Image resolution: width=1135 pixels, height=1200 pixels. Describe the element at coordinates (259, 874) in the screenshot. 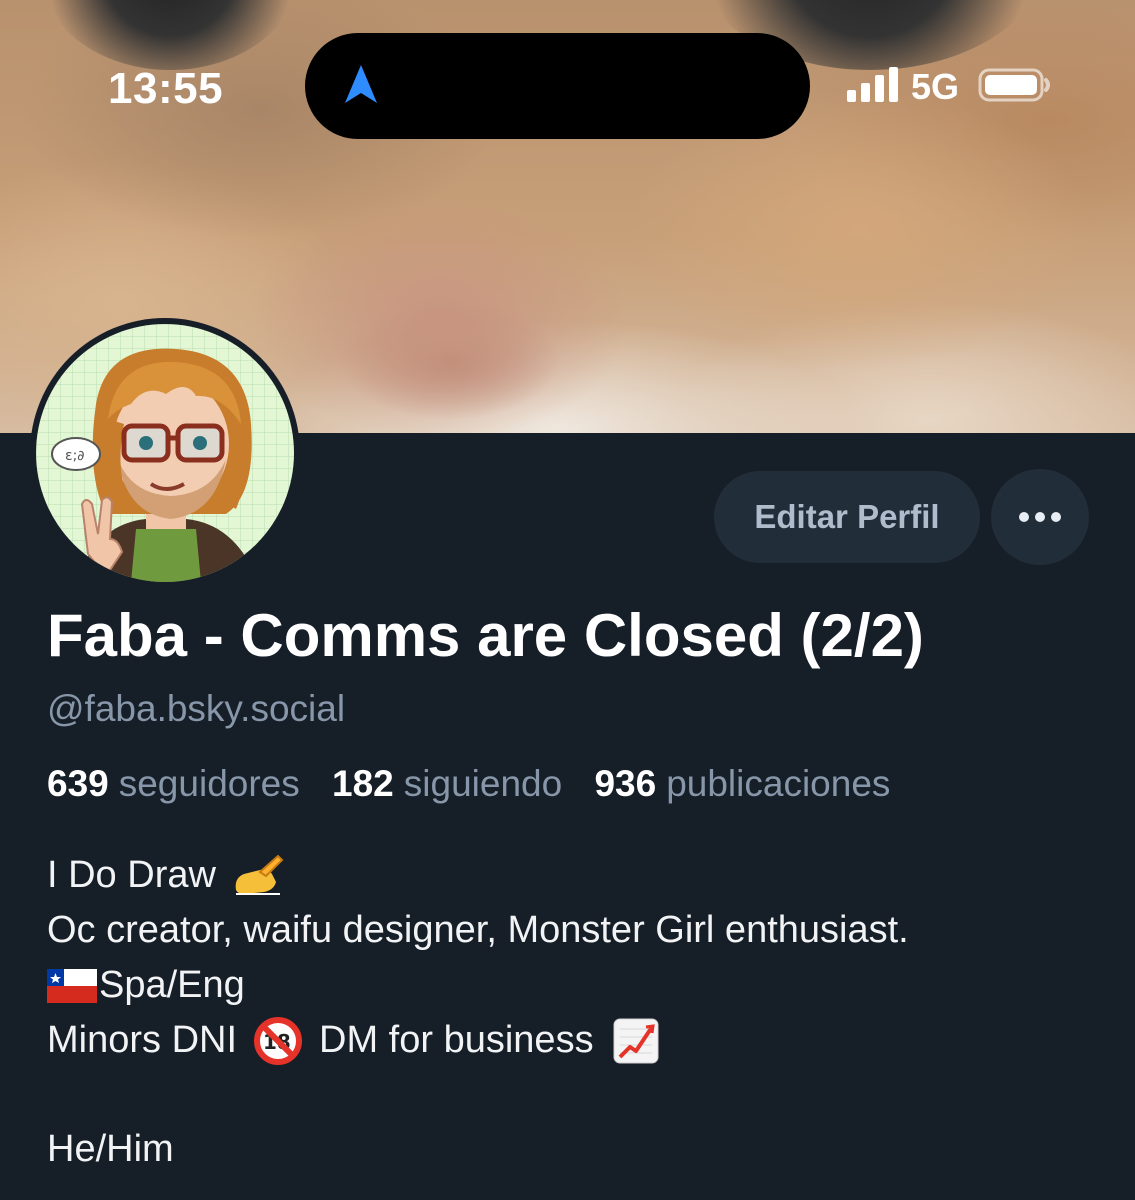

I see `writing-hand-emoji` at that location.